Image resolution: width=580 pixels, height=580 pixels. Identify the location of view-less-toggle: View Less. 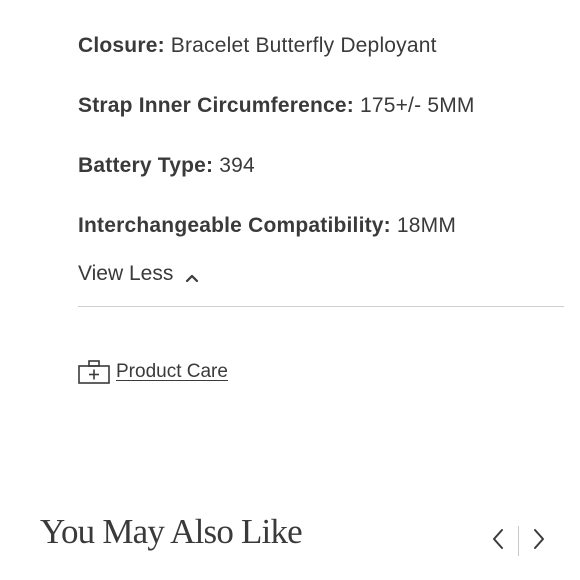
(138, 274).